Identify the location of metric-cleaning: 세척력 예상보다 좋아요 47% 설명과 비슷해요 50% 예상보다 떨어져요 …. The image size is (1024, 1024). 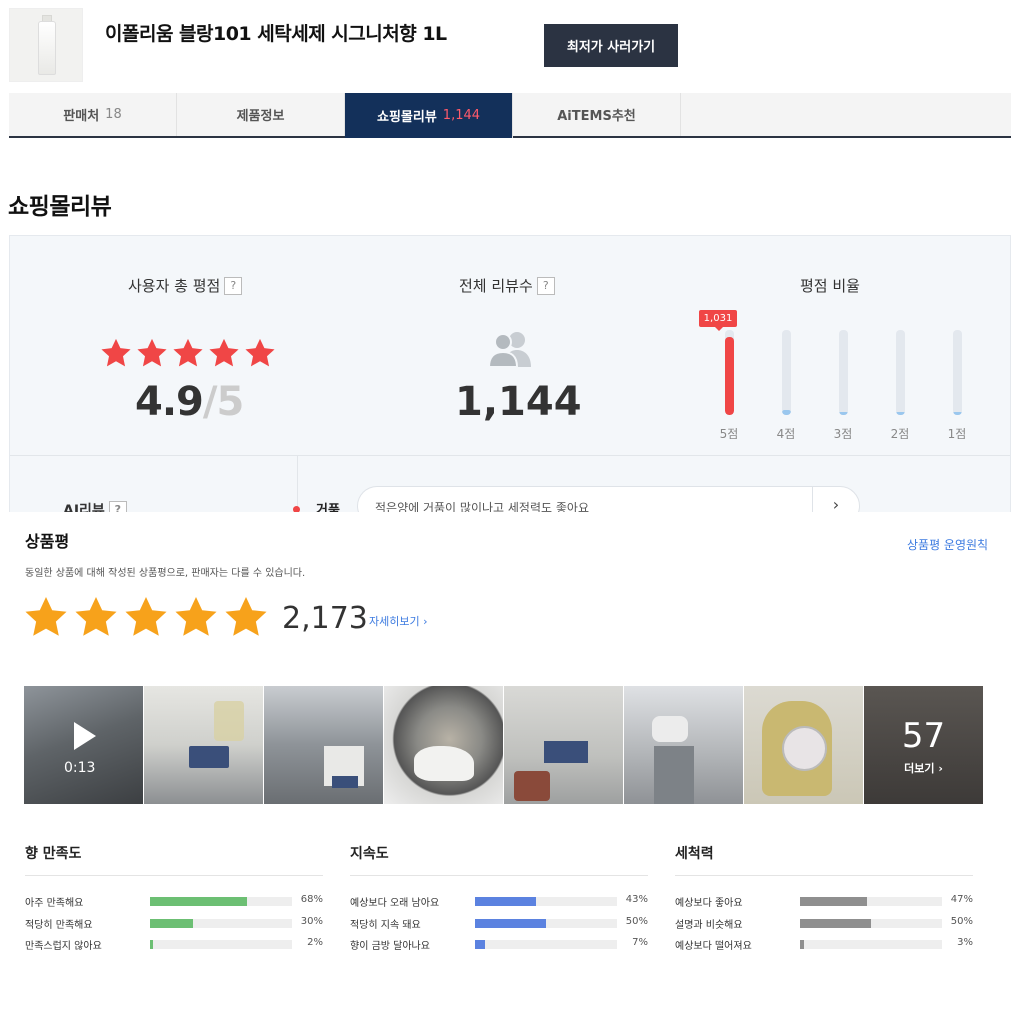
(824, 897).